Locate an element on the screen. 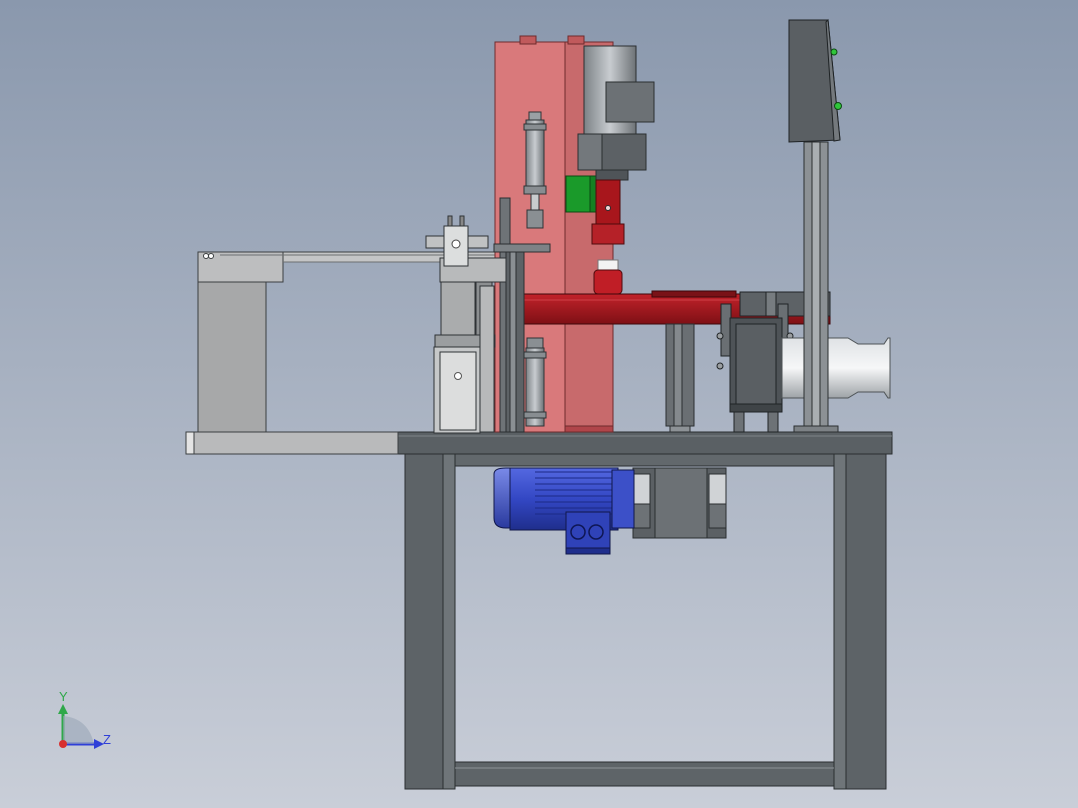 The width and height of the screenshot is (1078, 808). horizontal-air-cylinder is located at coordinates (836, 368).